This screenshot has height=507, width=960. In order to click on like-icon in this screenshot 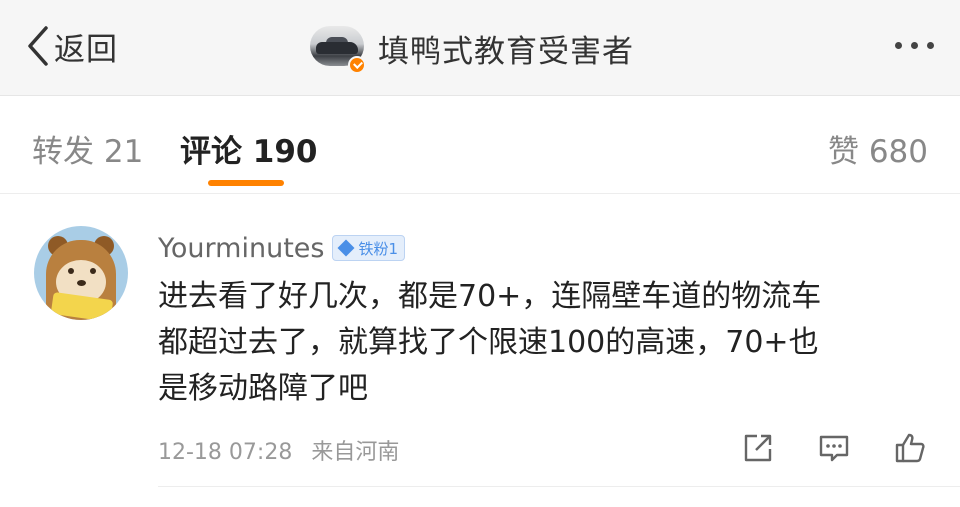, I will do `click(910, 448)`.